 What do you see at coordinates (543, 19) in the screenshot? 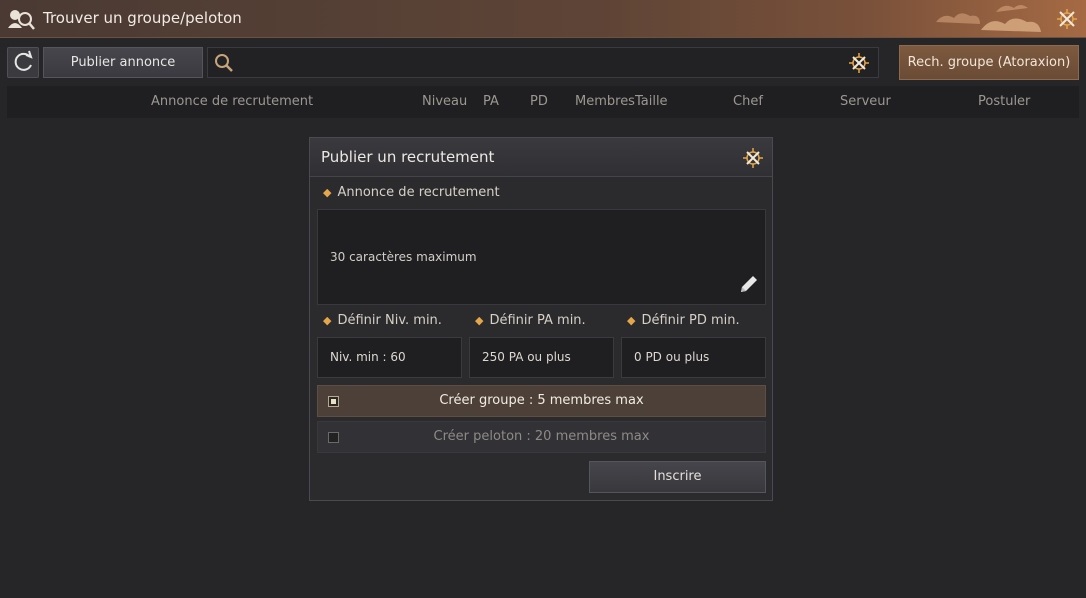
I see `title-bar: Trouver un groupe/peloton` at bounding box center [543, 19].